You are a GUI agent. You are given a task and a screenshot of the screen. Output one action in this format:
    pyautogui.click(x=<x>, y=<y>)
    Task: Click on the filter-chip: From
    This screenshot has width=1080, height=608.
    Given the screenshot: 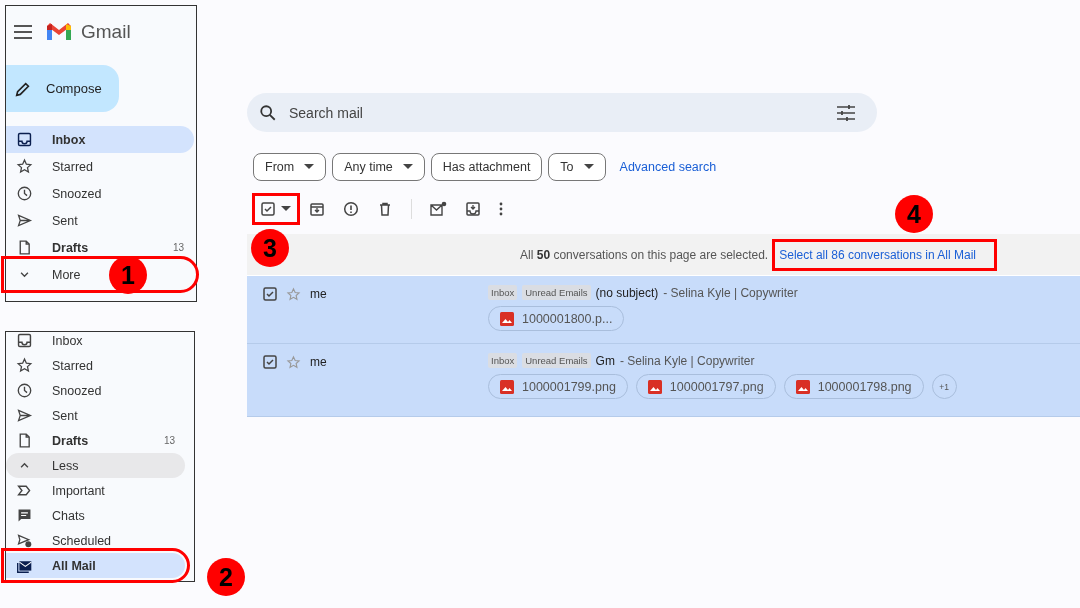 What is the action you would take?
    pyautogui.click(x=290, y=167)
    